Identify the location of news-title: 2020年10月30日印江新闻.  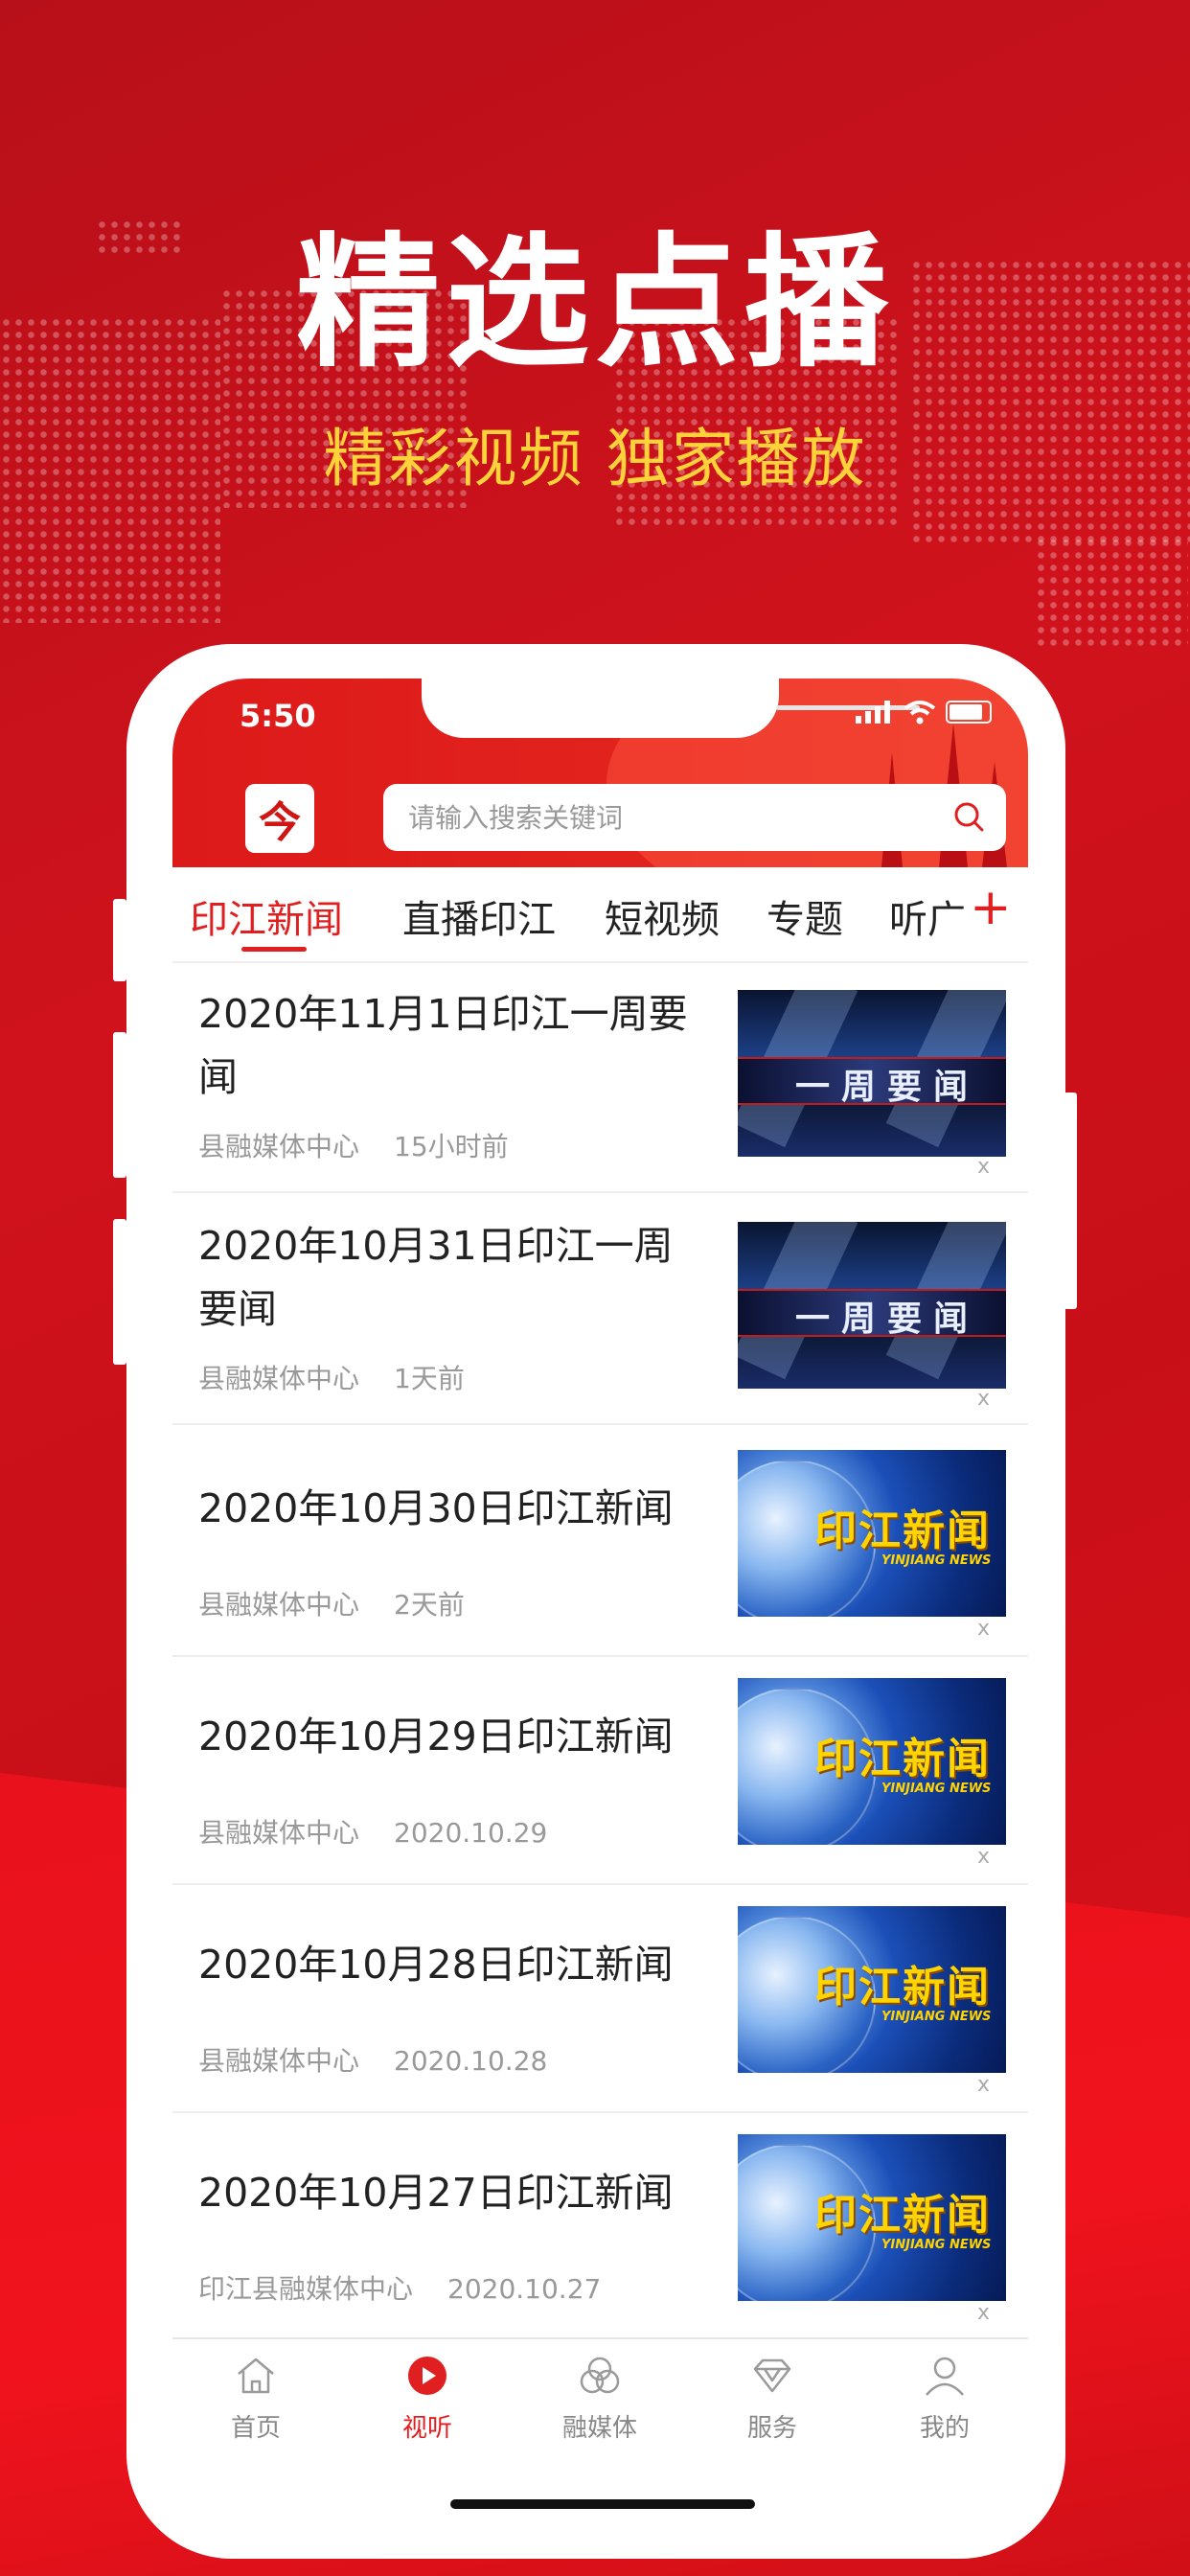
(436, 1508).